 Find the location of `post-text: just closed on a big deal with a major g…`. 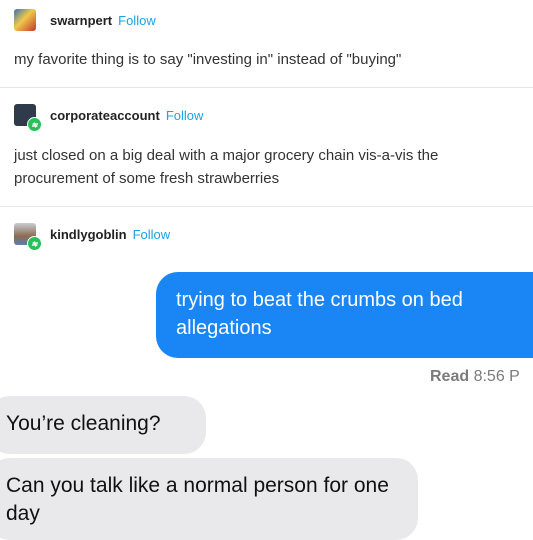

post-text: just closed on a big deal with a major g… is located at coordinates (226, 167).